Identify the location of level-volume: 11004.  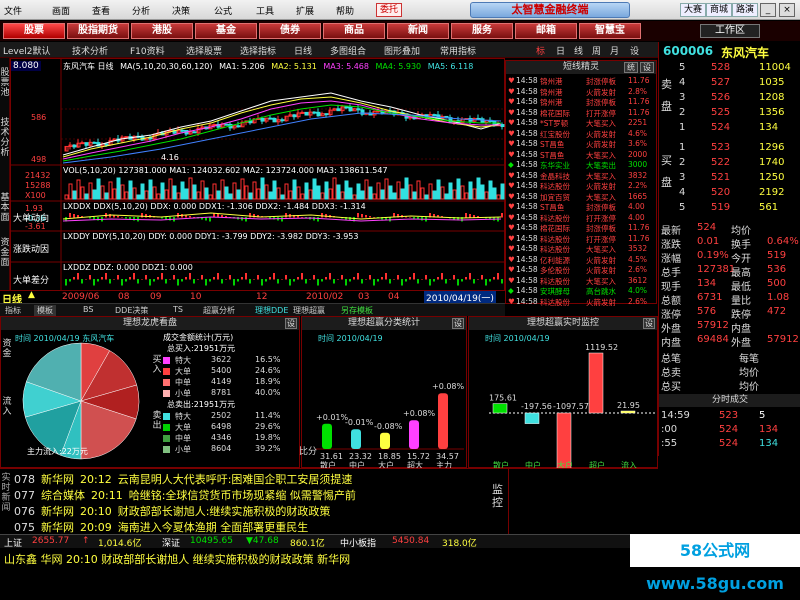
(775, 67).